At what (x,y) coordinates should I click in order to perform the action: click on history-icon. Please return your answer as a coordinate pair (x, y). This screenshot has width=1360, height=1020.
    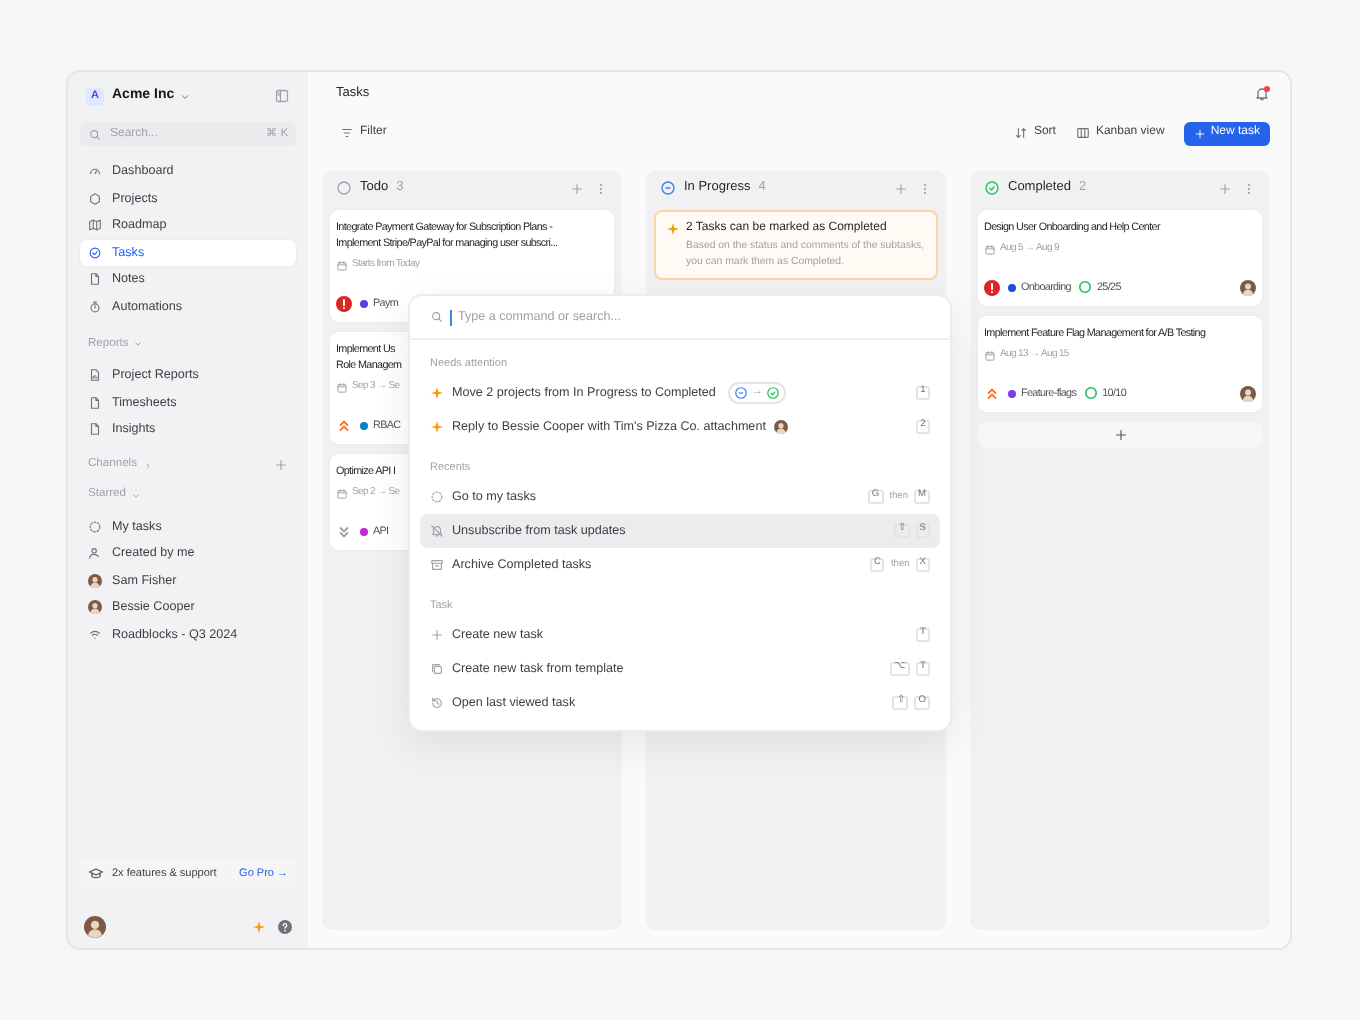
    Looking at the image, I should click on (437, 703).